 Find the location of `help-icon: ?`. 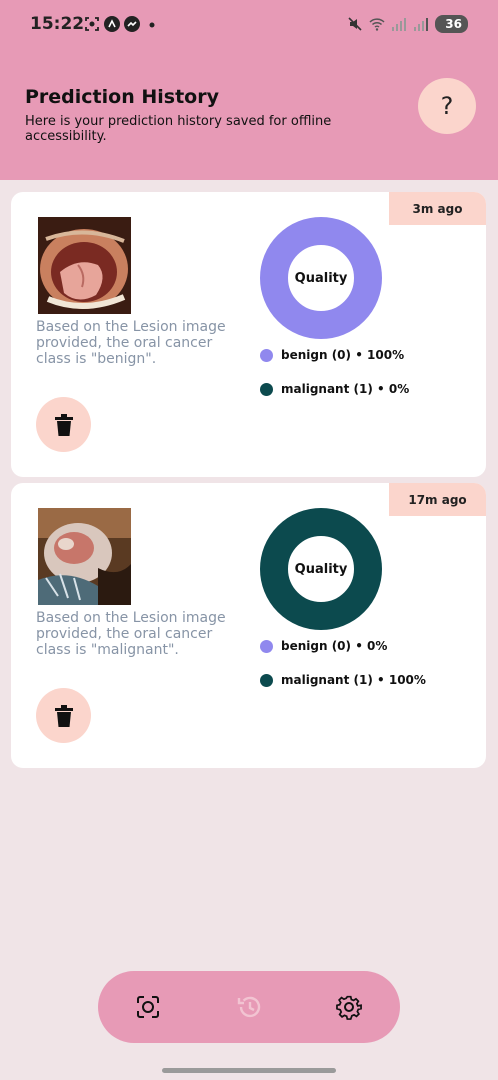

help-icon: ? is located at coordinates (447, 106).